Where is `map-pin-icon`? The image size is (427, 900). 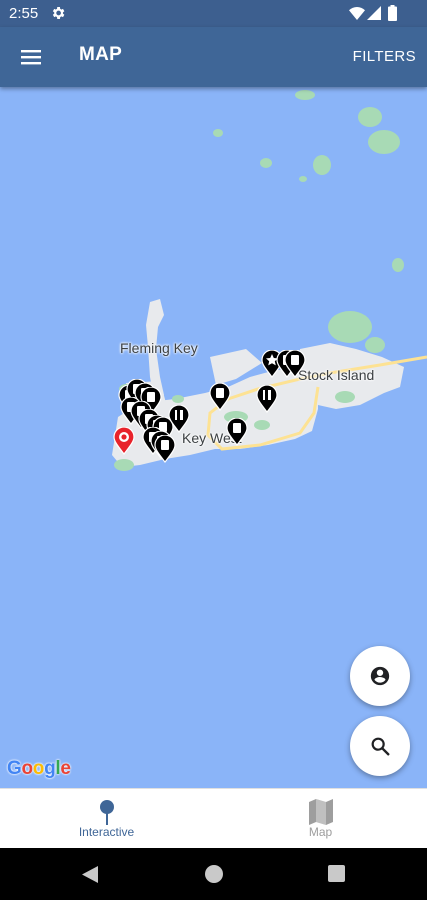 map-pin-icon is located at coordinates (106, 812).